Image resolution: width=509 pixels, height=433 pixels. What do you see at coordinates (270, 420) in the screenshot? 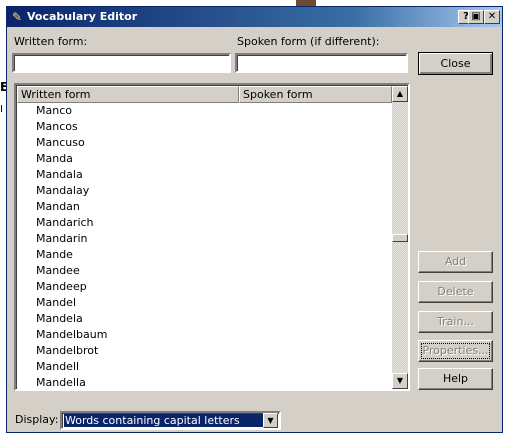
I see `chevron-down-icon: ▼` at bounding box center [270, 420].